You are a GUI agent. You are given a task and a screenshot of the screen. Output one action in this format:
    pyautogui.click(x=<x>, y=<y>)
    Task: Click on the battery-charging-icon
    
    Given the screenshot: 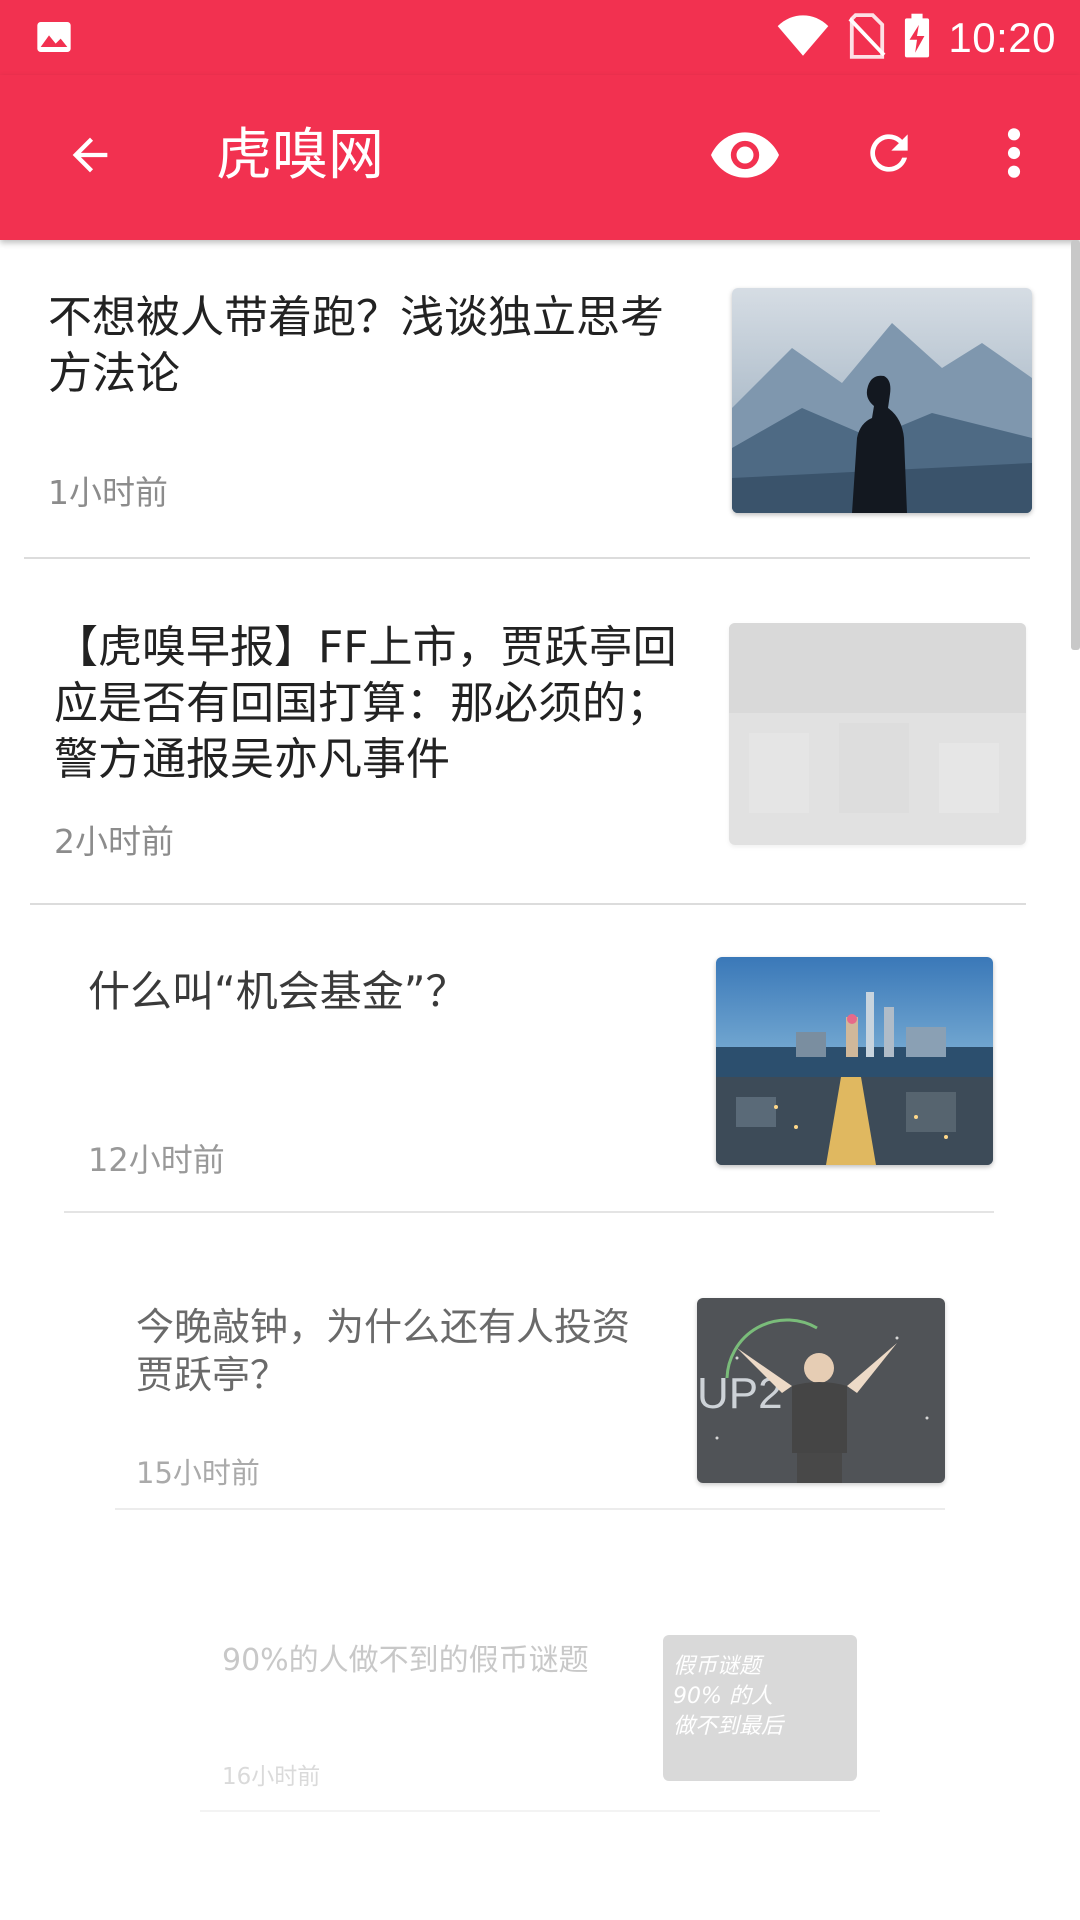 What is the action you would take?
    pyautogui.click(x=917, y=38)
    